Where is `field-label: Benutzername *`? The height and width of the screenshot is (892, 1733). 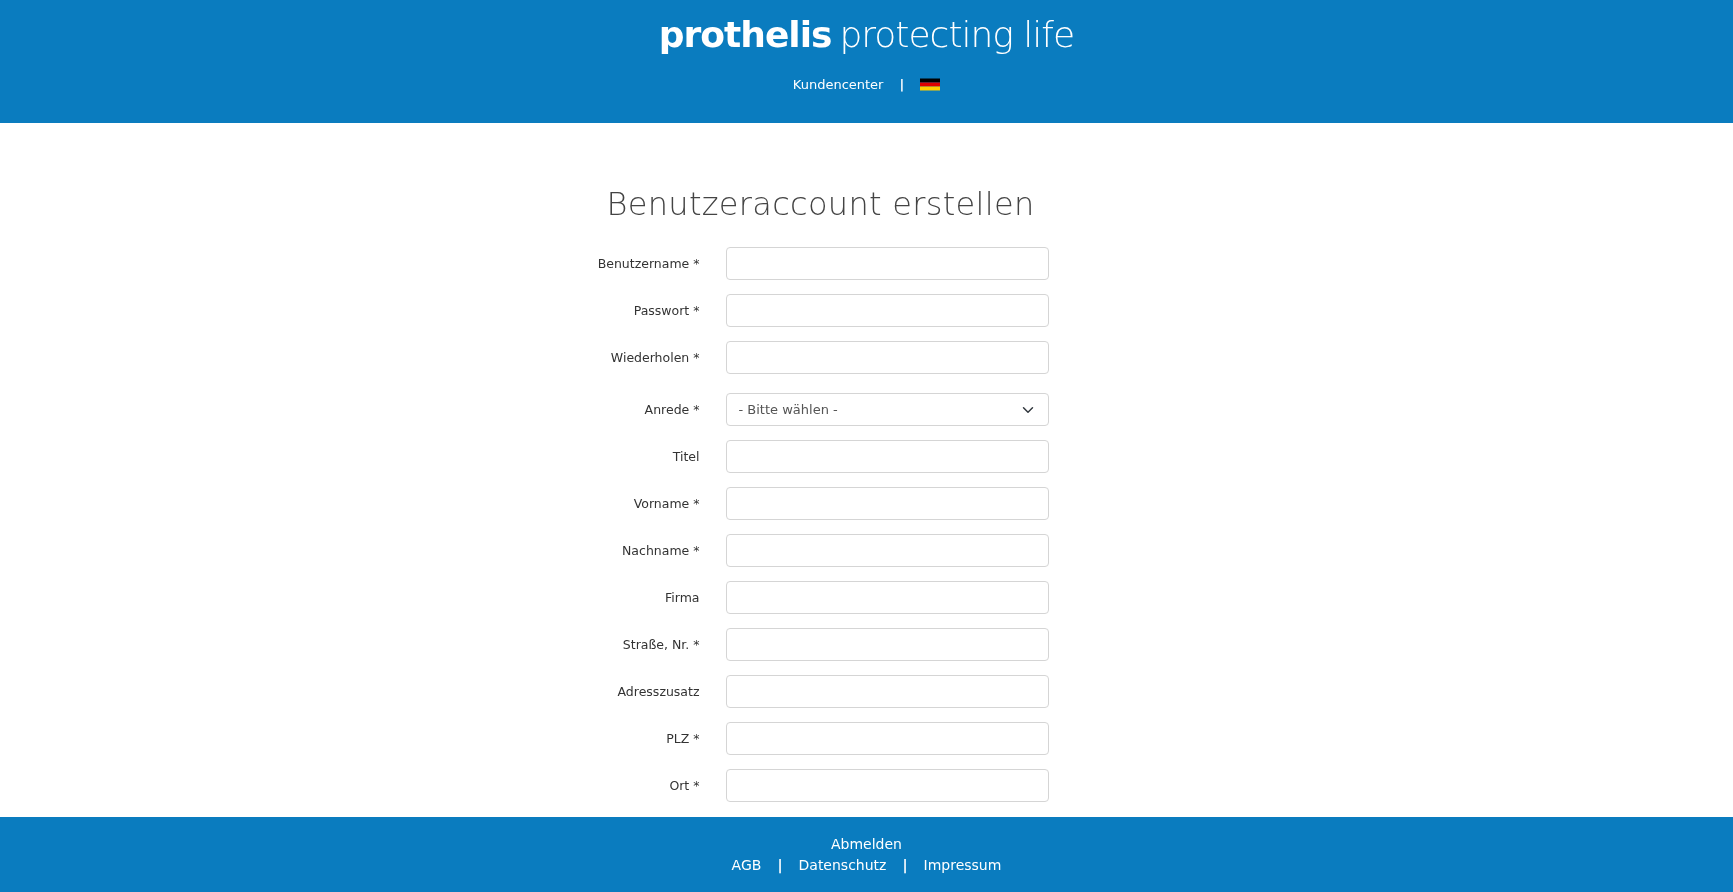 field-label: Benutzername * is located at coordinates (648, 263).